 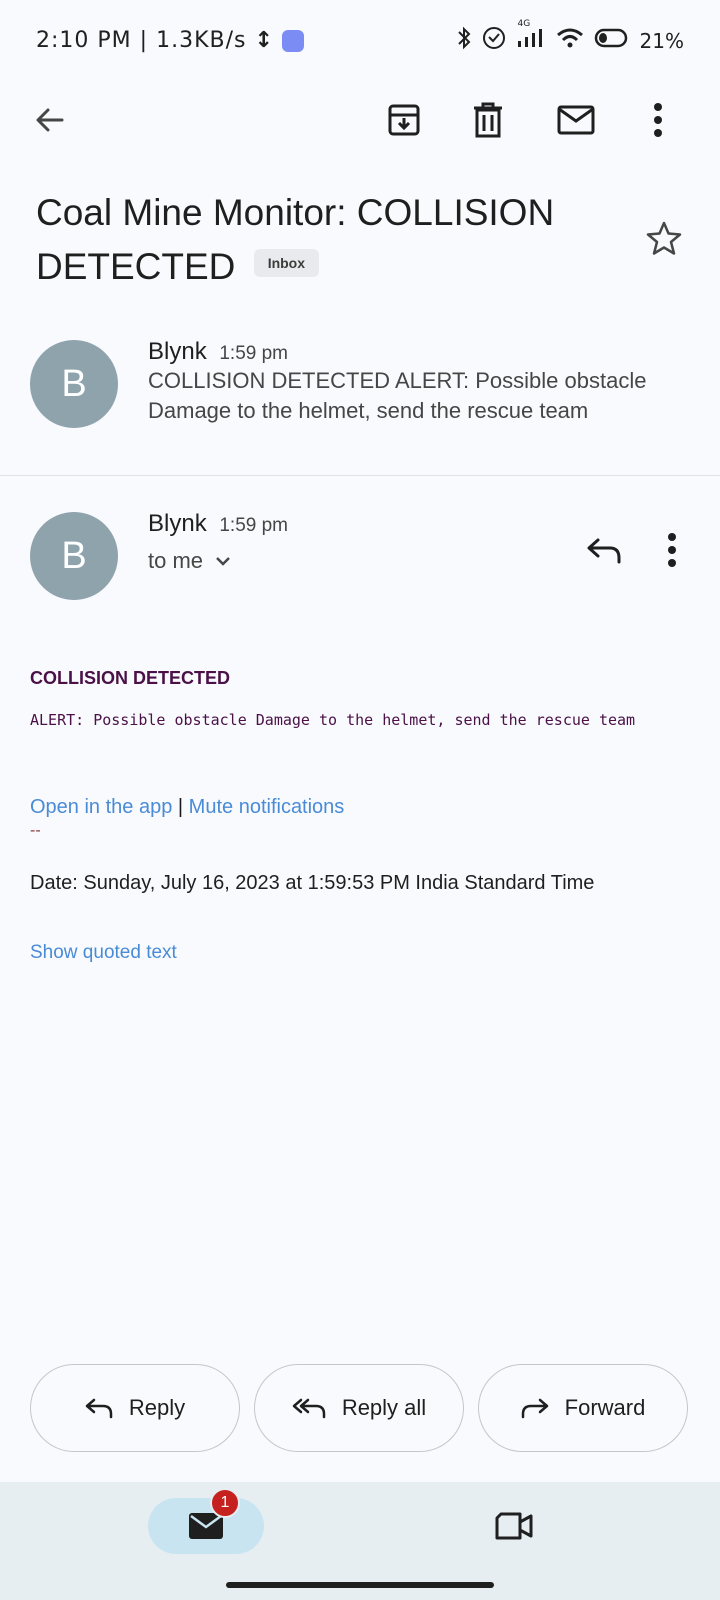 I want to click on more-options-button, so click(x=658, y=120).